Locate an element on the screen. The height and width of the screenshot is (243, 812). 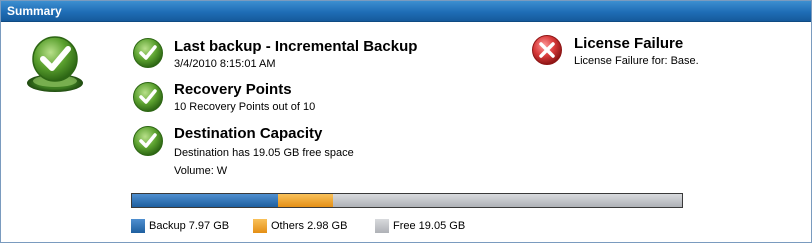
legend-swatch-free is located at coordinates (382, 226).